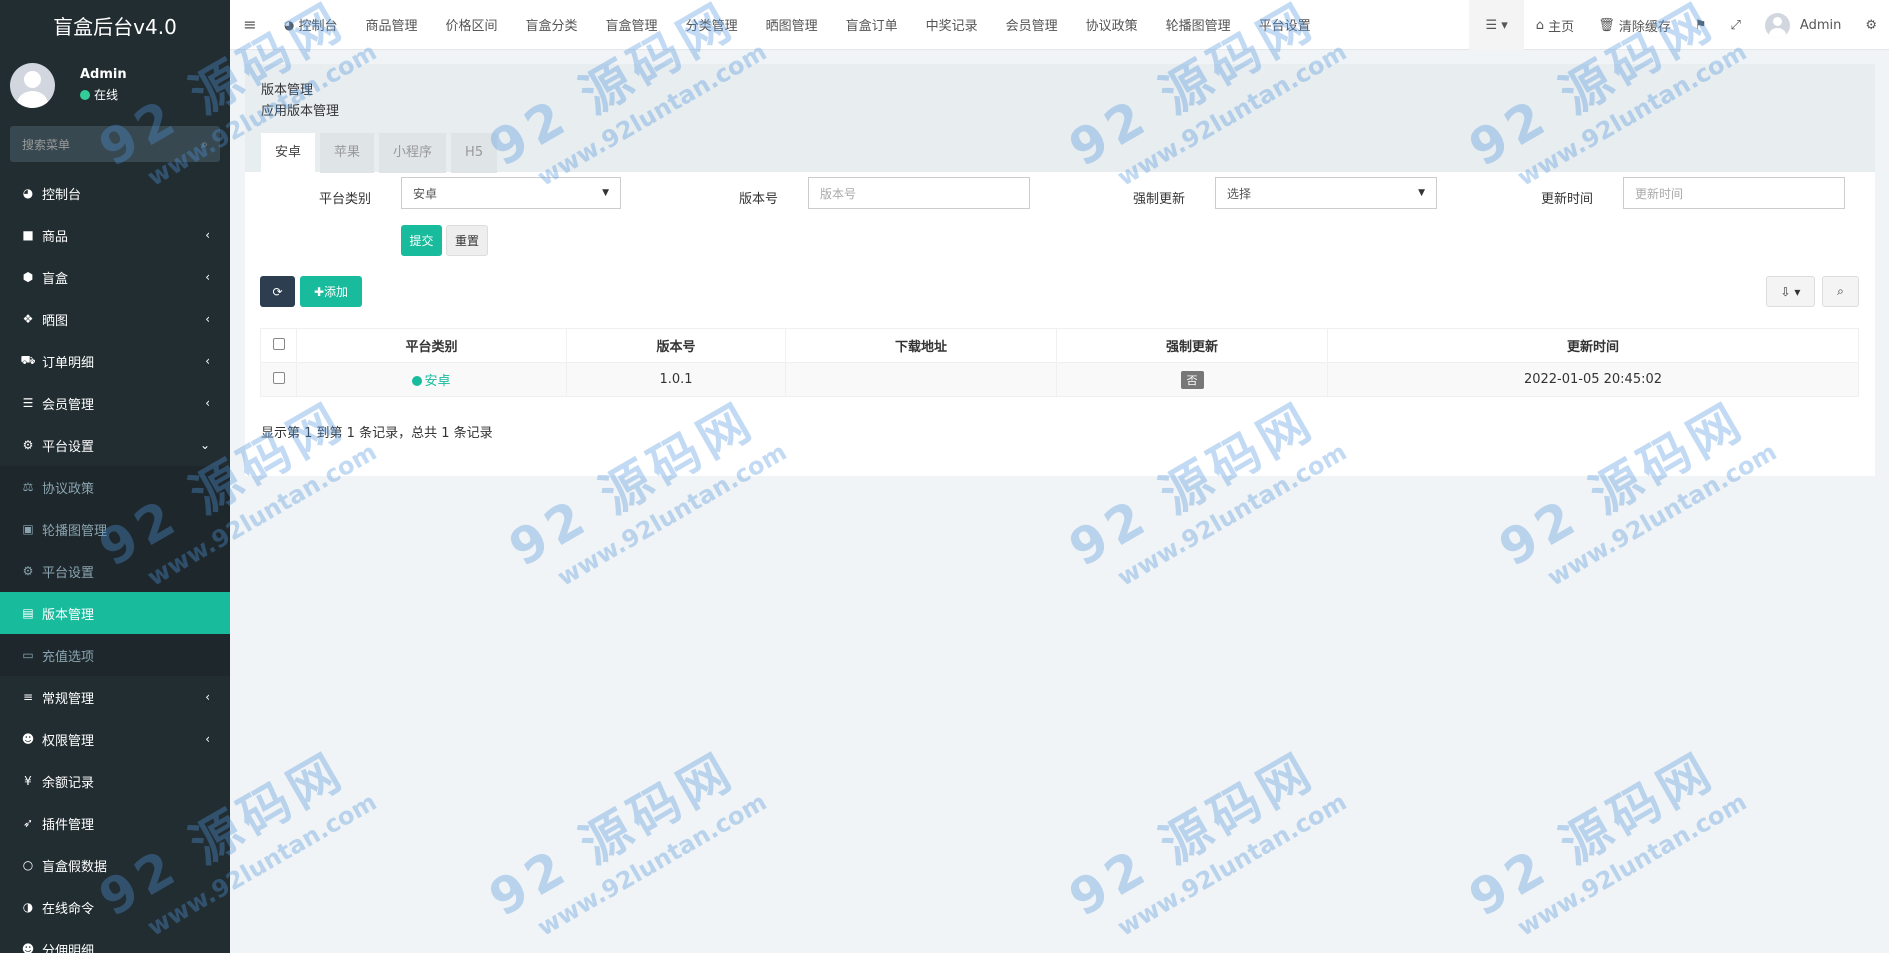  Describe the element at coordinates (115, 487) in the screenshot. I see `sidebar-item: ⚖ 协议政策` at that location.